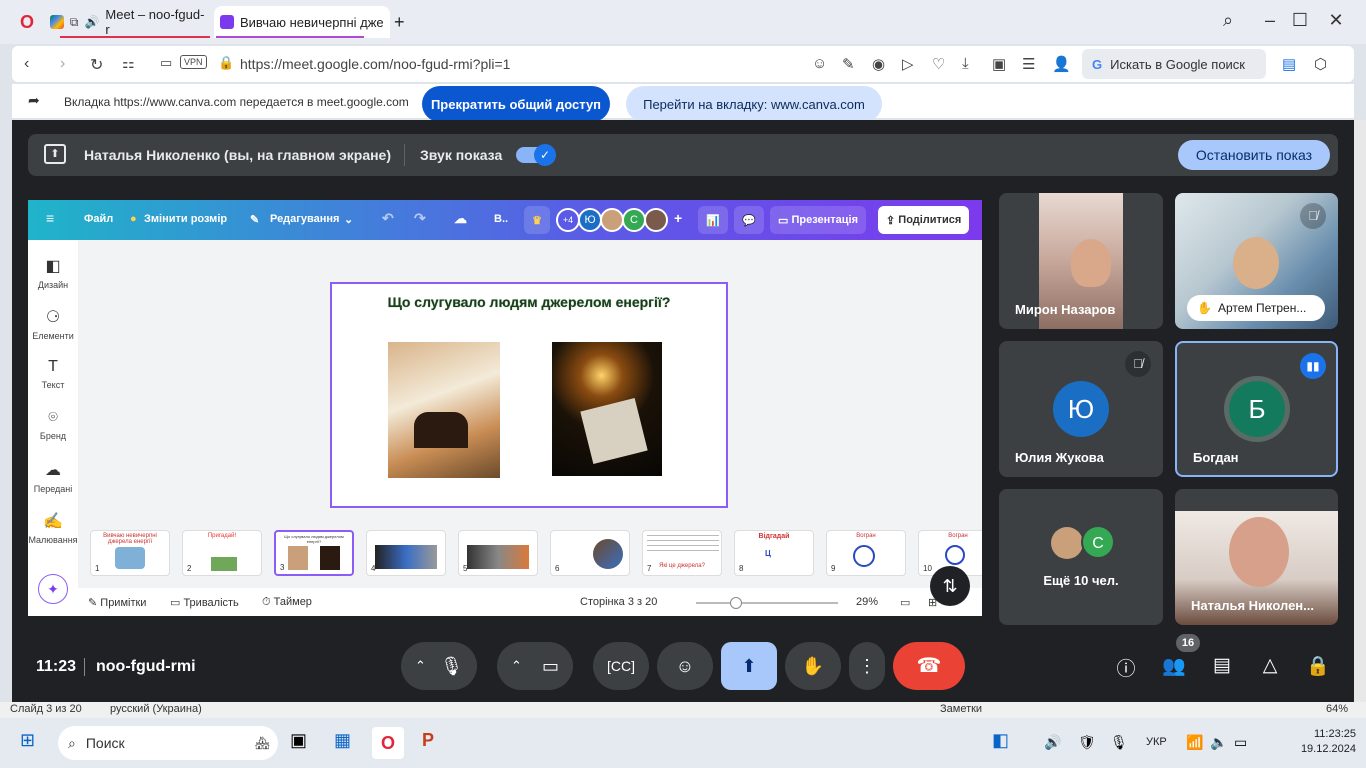 The image size is (1366, 768). I want to click on wallet-icon: ▣, so click(999, 64).